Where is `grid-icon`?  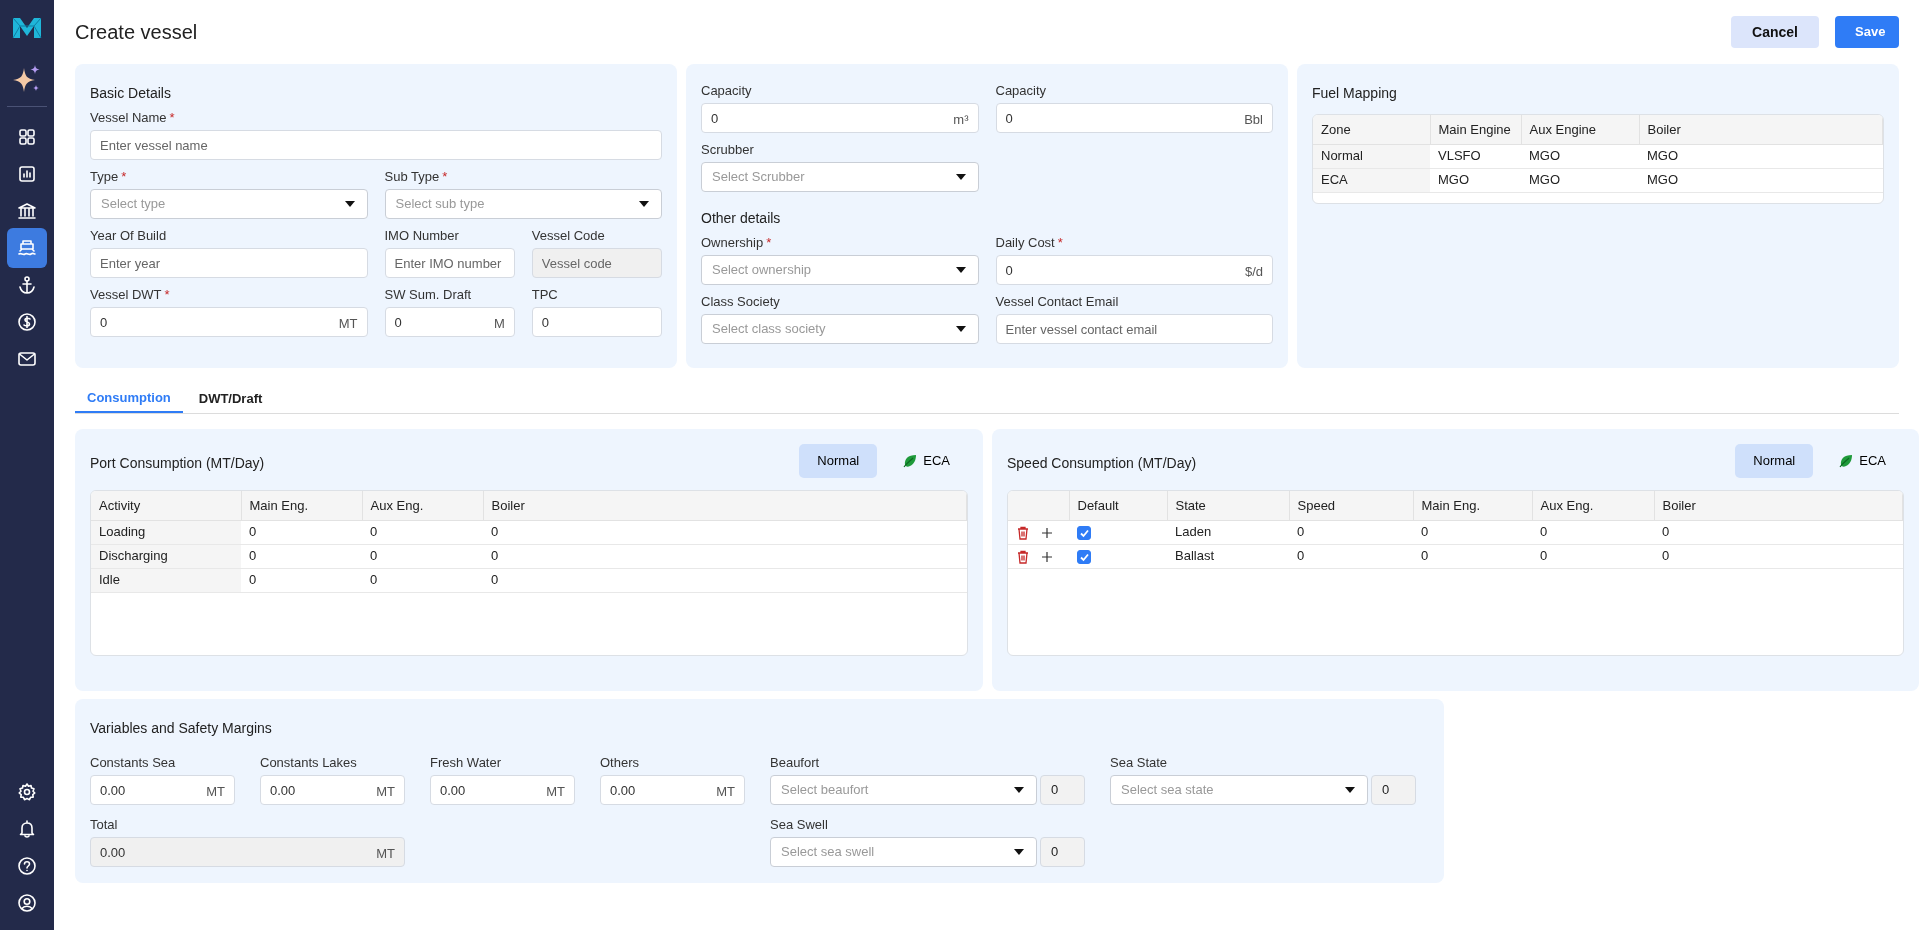
grid-icon is located at coordinates (27, 137).